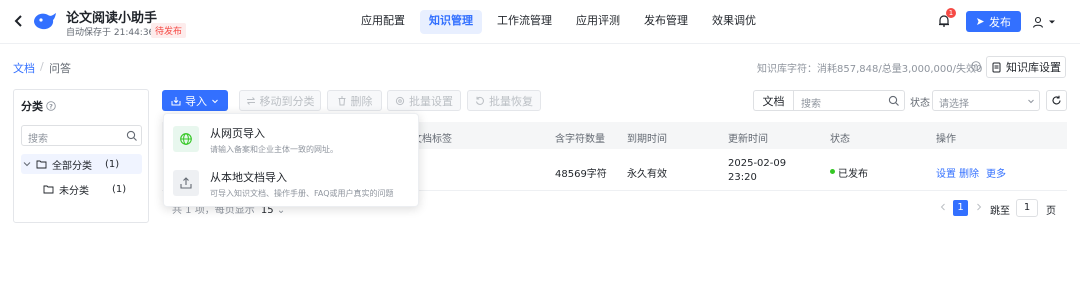 This screenshot has width=1080, height=289. Describe the element at coordinates (186, 139) in the screenshot. I see `globe-icon` at that location.